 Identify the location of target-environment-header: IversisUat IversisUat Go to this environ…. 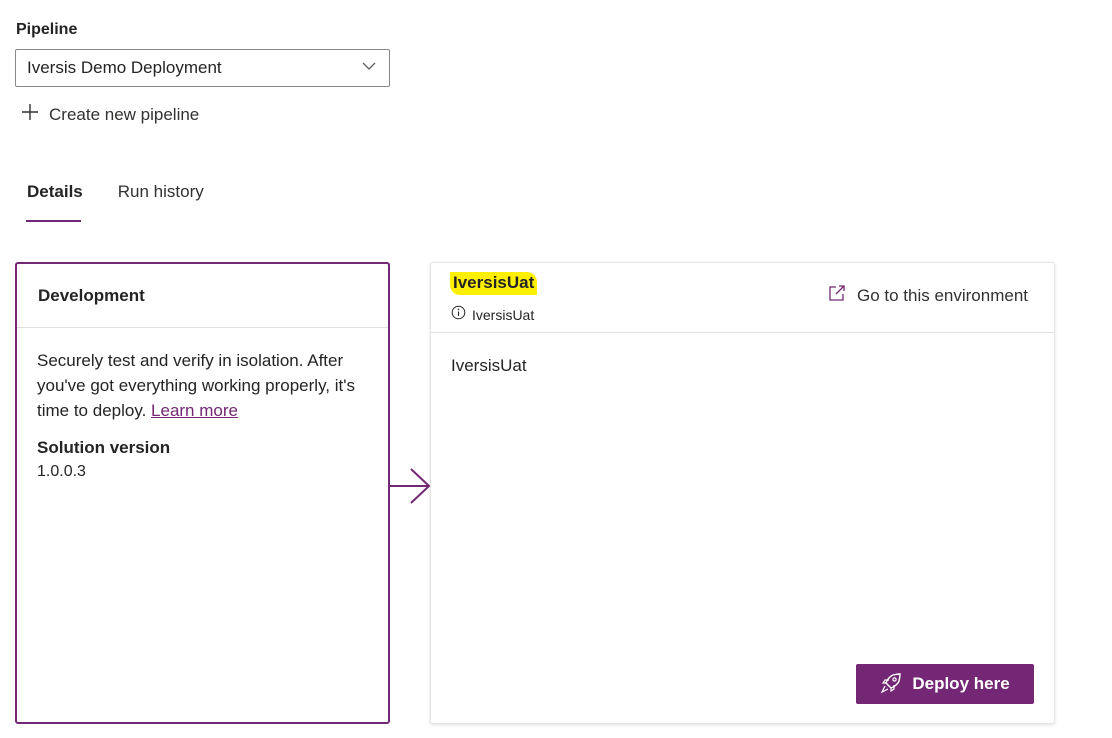
(742, 298).